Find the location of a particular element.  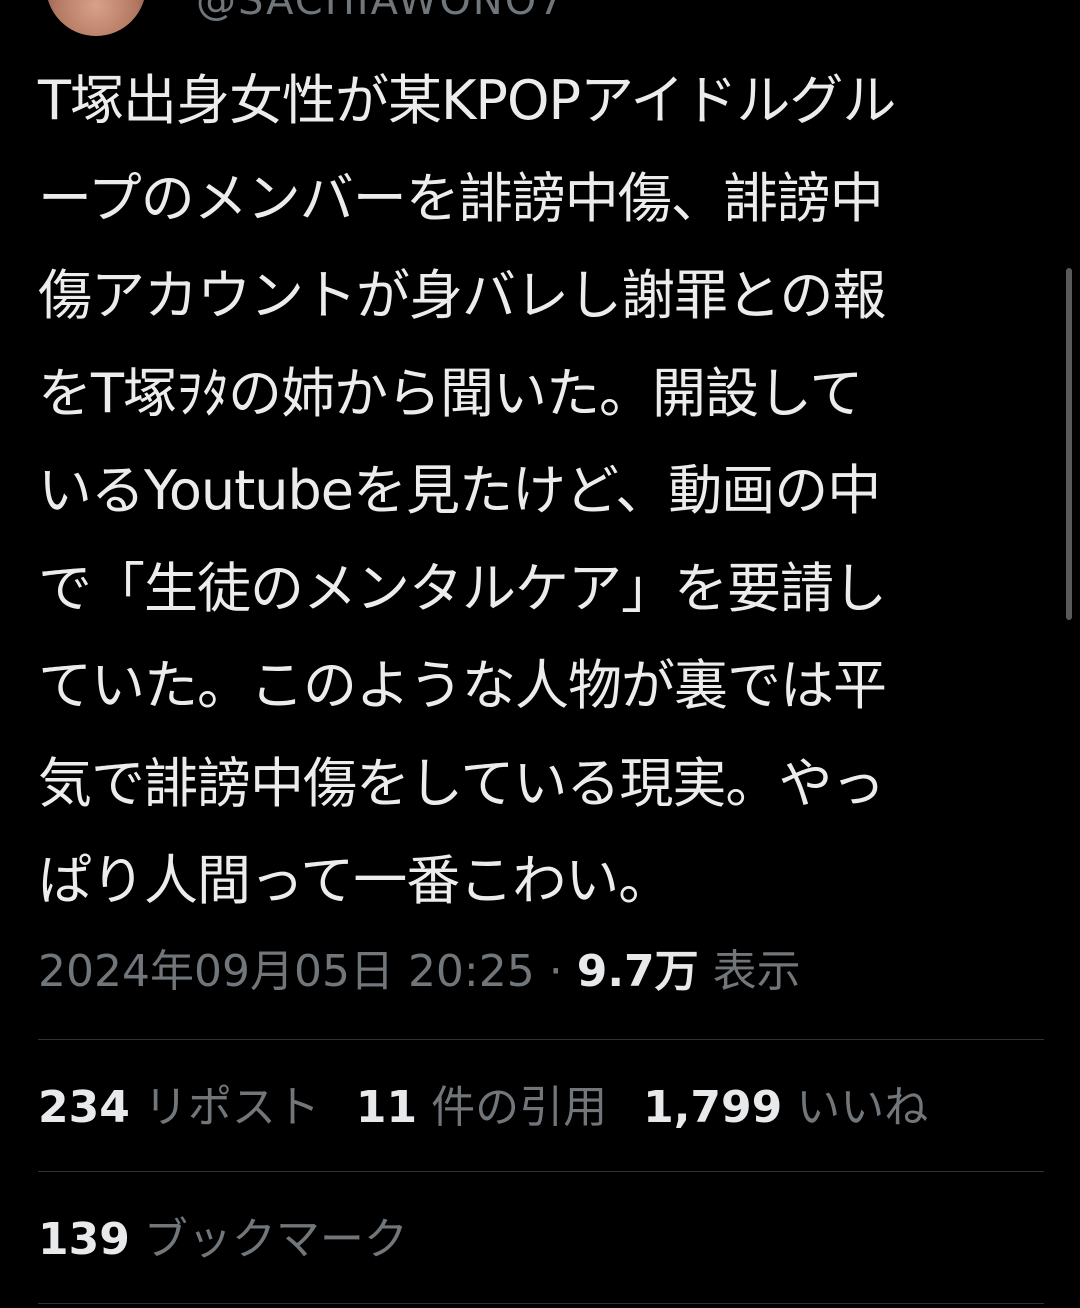

likes-label: いいね is located at coordinates (862, 1107).